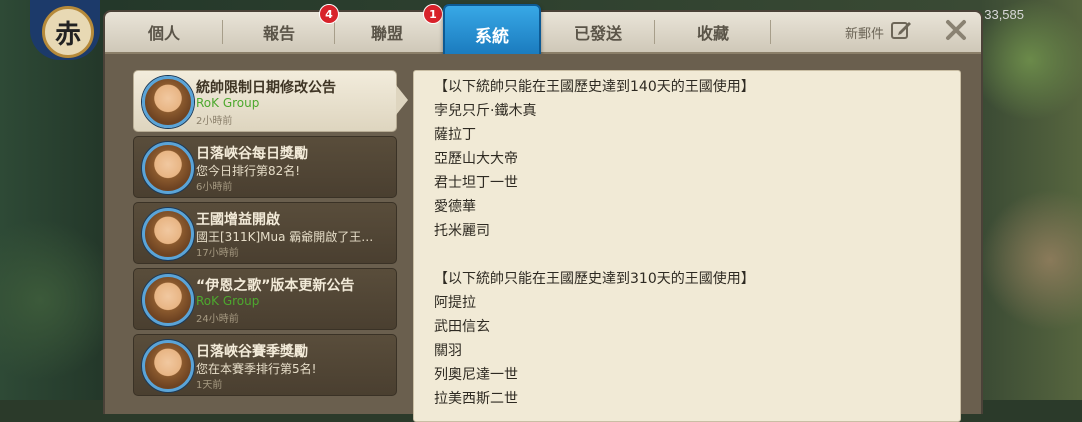 The image size is (1082, 422). Describe the element at coordinates (492, 36) in the screenshot. I see `tab-system-label: 系統` at that location.